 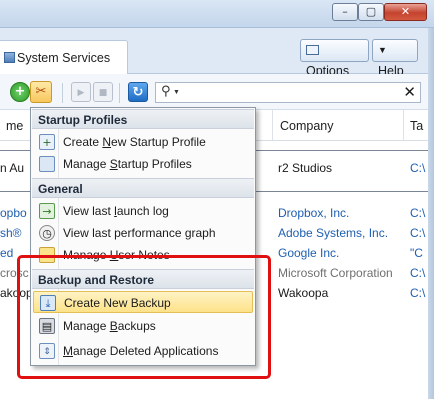 I want to click on menu-item-view-performance-graph: ◷ View last performance graph, so click(x=143, y=233).